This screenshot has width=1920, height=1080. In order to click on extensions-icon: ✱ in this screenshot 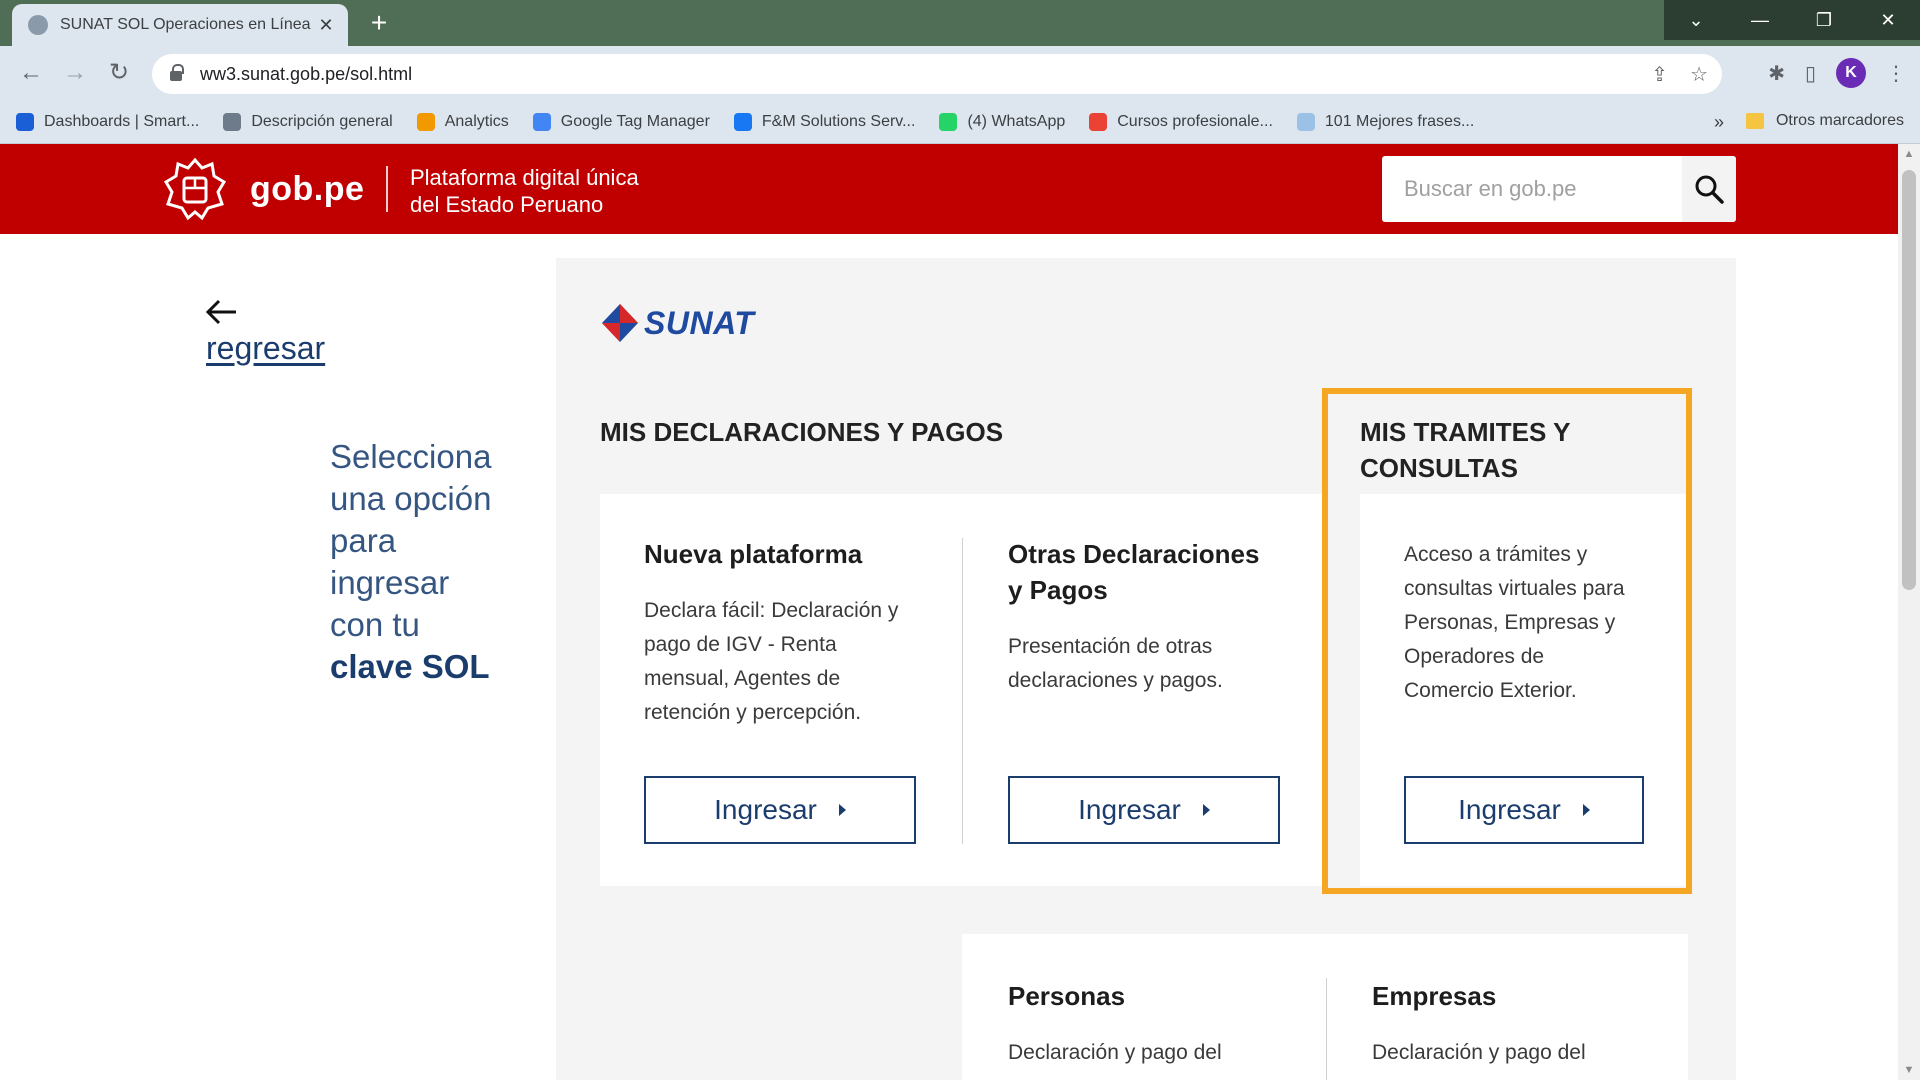, I will do `click(1776, 73)`.